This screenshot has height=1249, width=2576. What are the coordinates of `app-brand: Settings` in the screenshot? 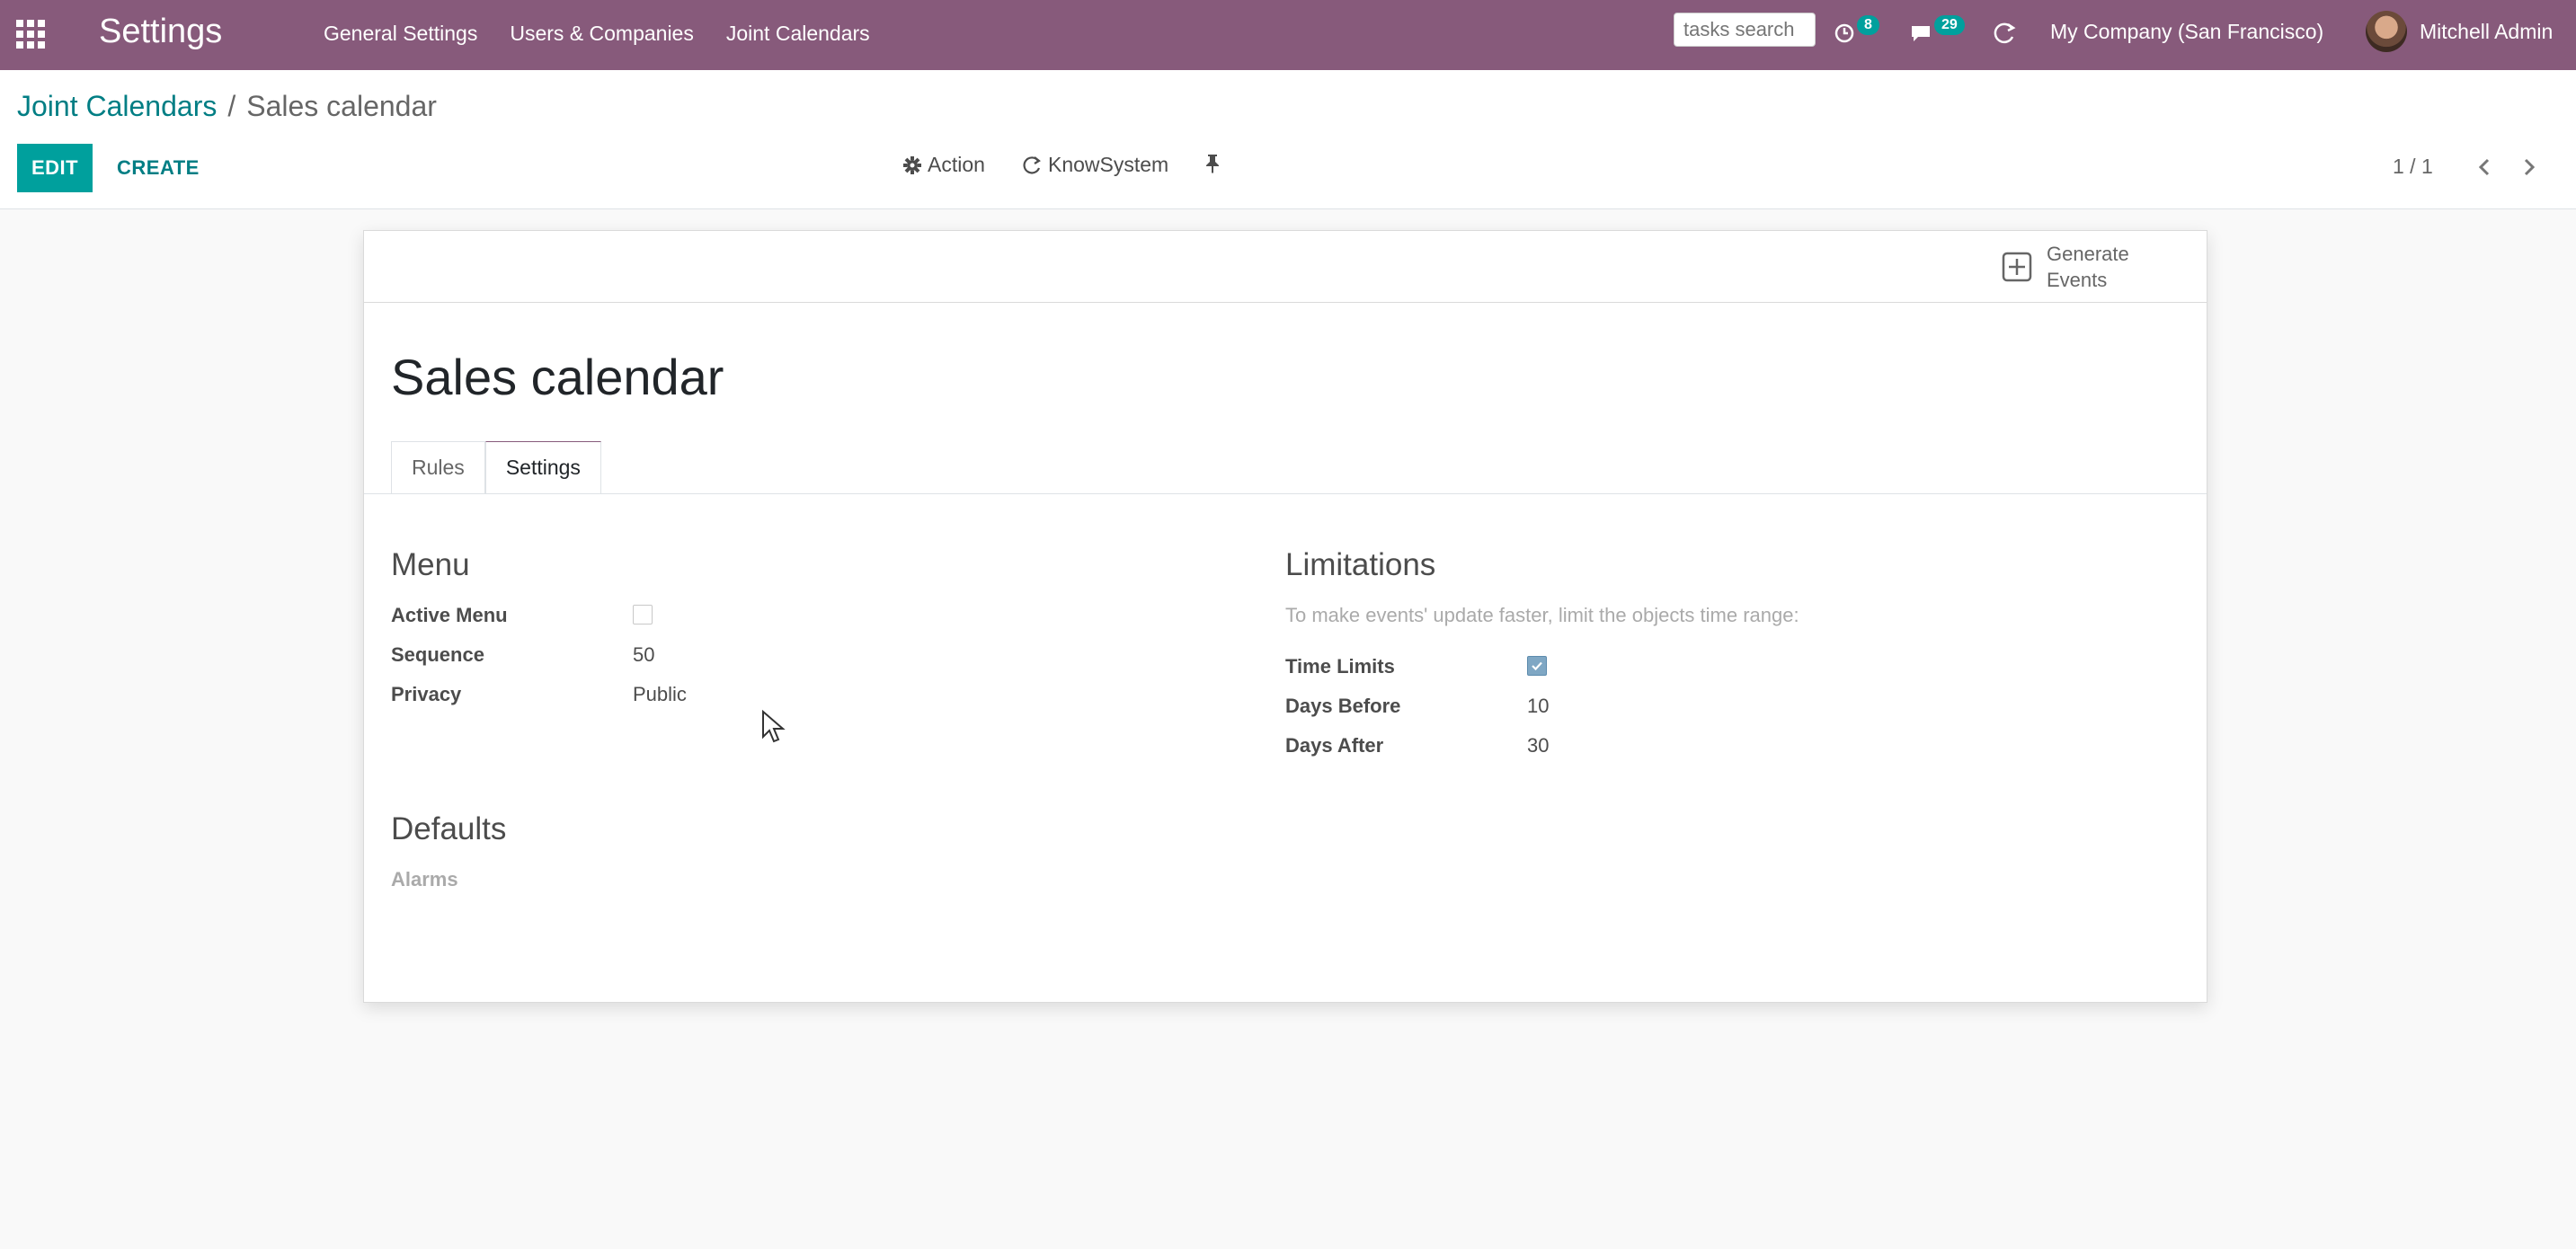 It's located at (160, 32).